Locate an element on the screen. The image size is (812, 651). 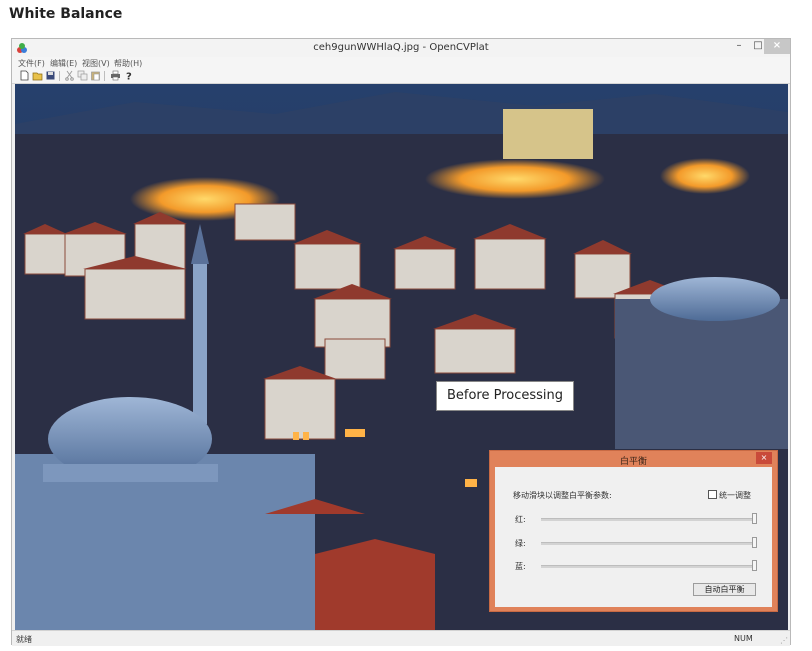
blue-label: 蓝: is located at coordinates (520, 566).